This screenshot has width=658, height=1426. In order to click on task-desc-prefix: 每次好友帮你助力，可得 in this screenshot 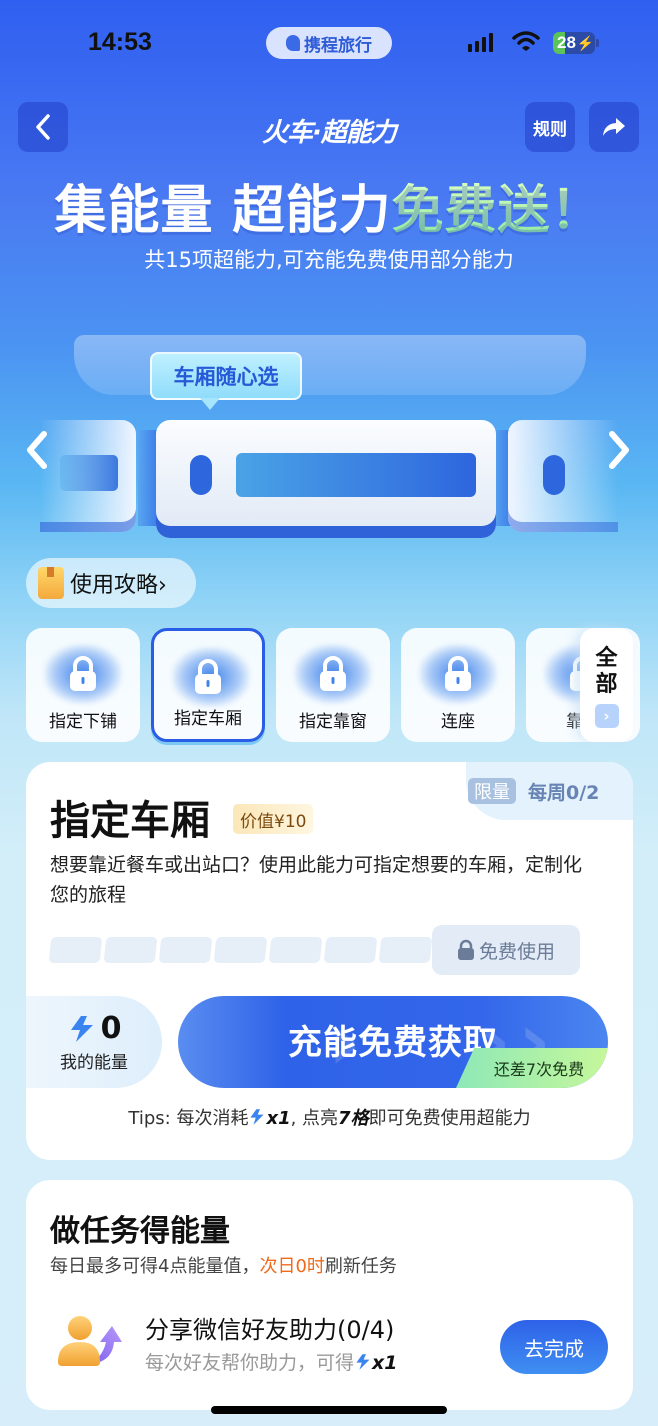, I will do `click(250, 1363)`.